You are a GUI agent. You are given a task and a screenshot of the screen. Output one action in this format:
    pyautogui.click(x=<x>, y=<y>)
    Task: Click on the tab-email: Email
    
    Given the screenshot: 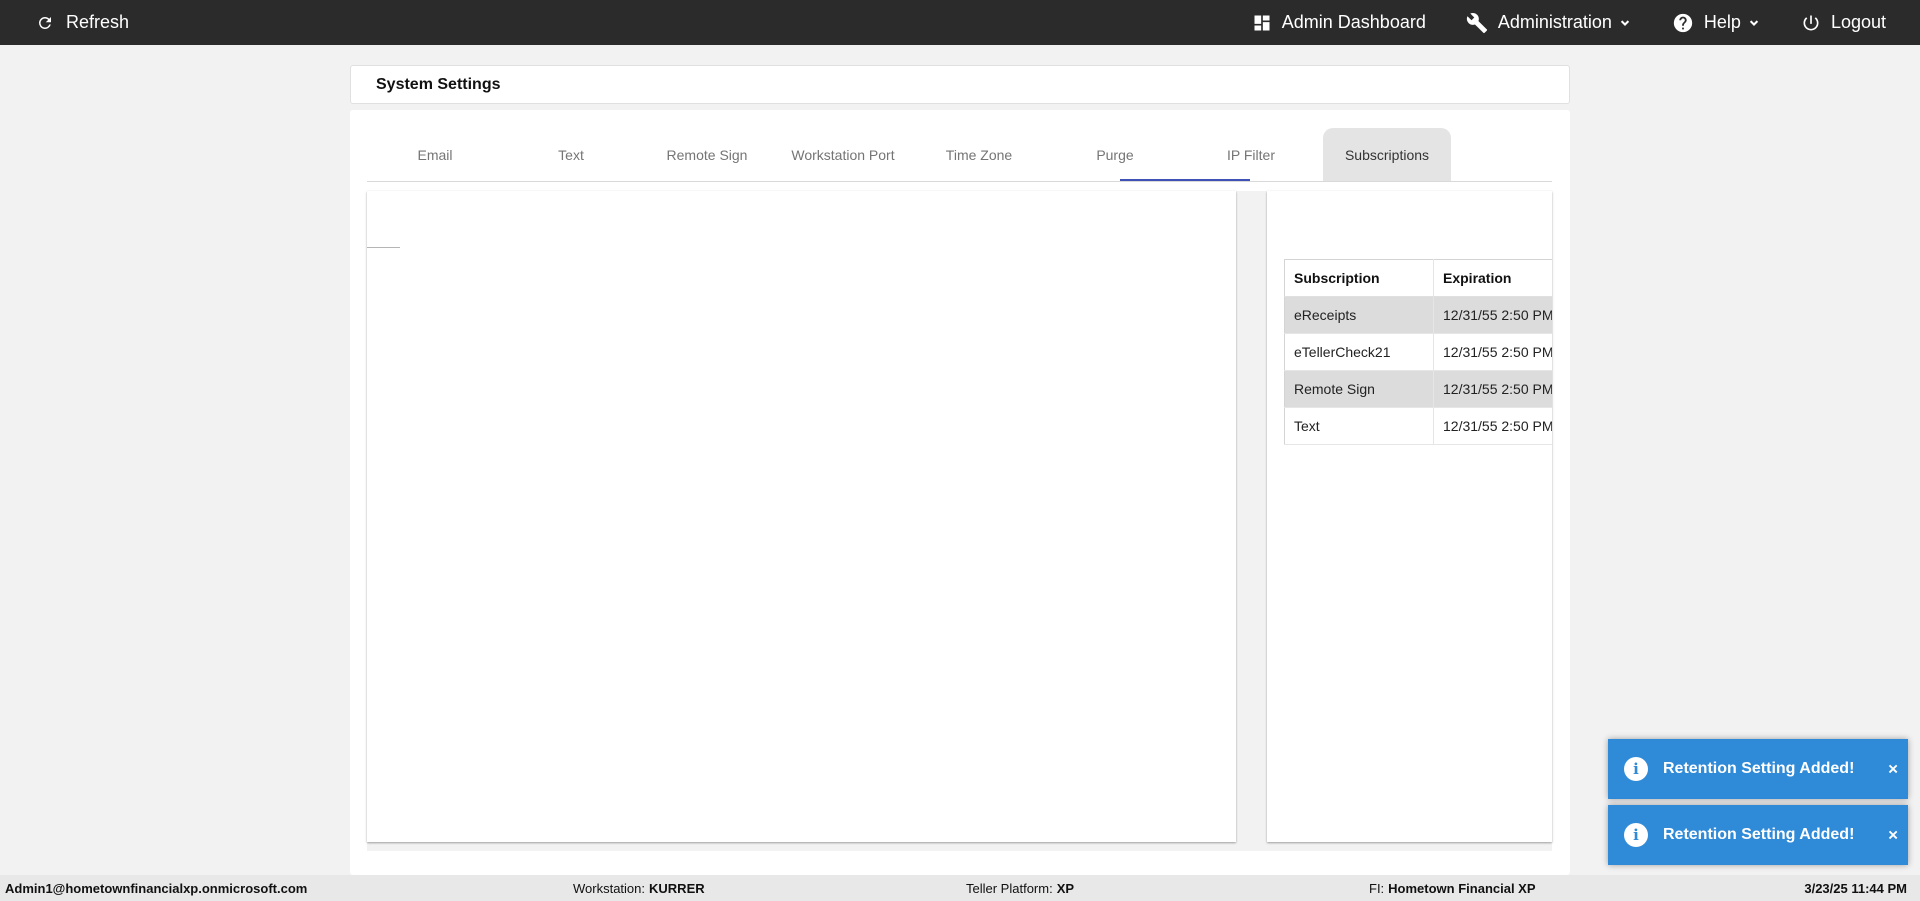 What is the action you would take?
    pyautogui.click(x=435, y=154)
    